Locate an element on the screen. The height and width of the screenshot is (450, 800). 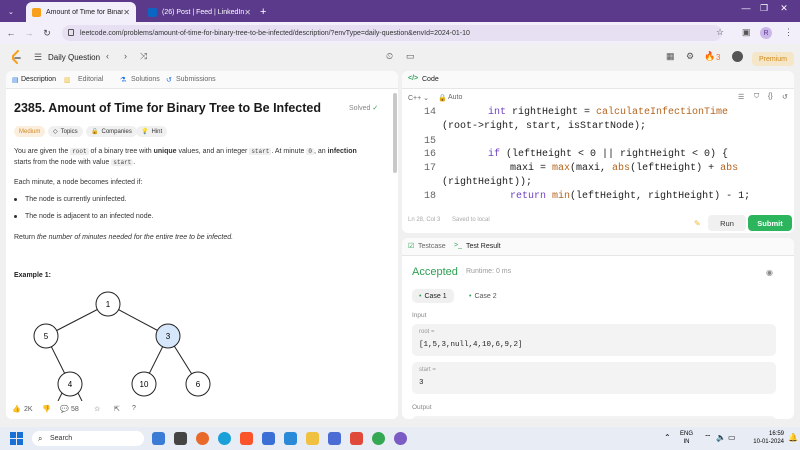
tab-test-result: Test Result is located at coordinates (483, 246).